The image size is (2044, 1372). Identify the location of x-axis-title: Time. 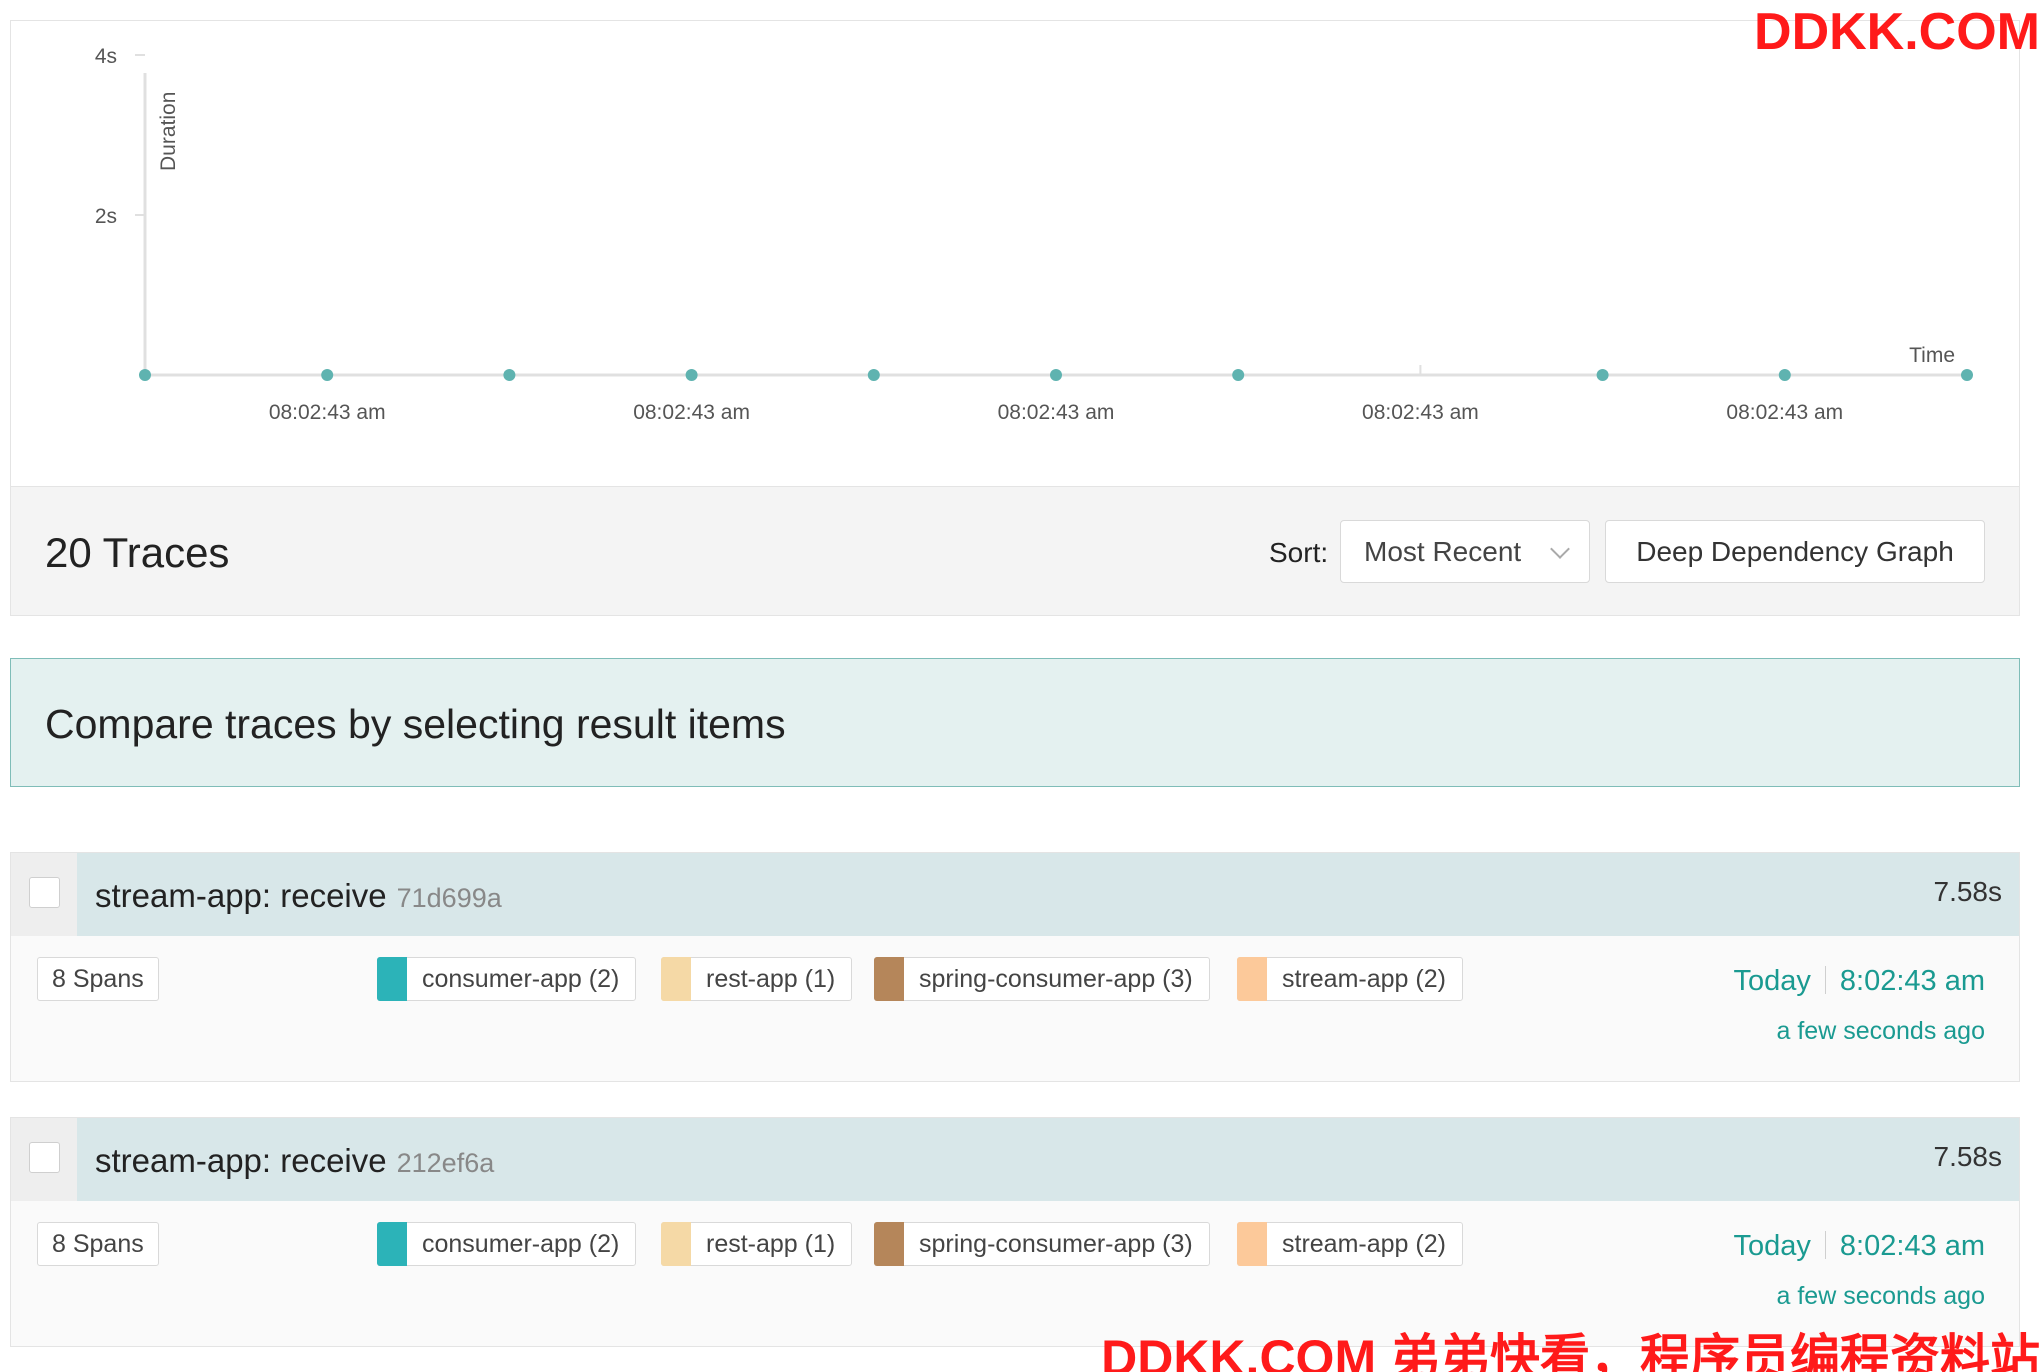
(1932, 355).